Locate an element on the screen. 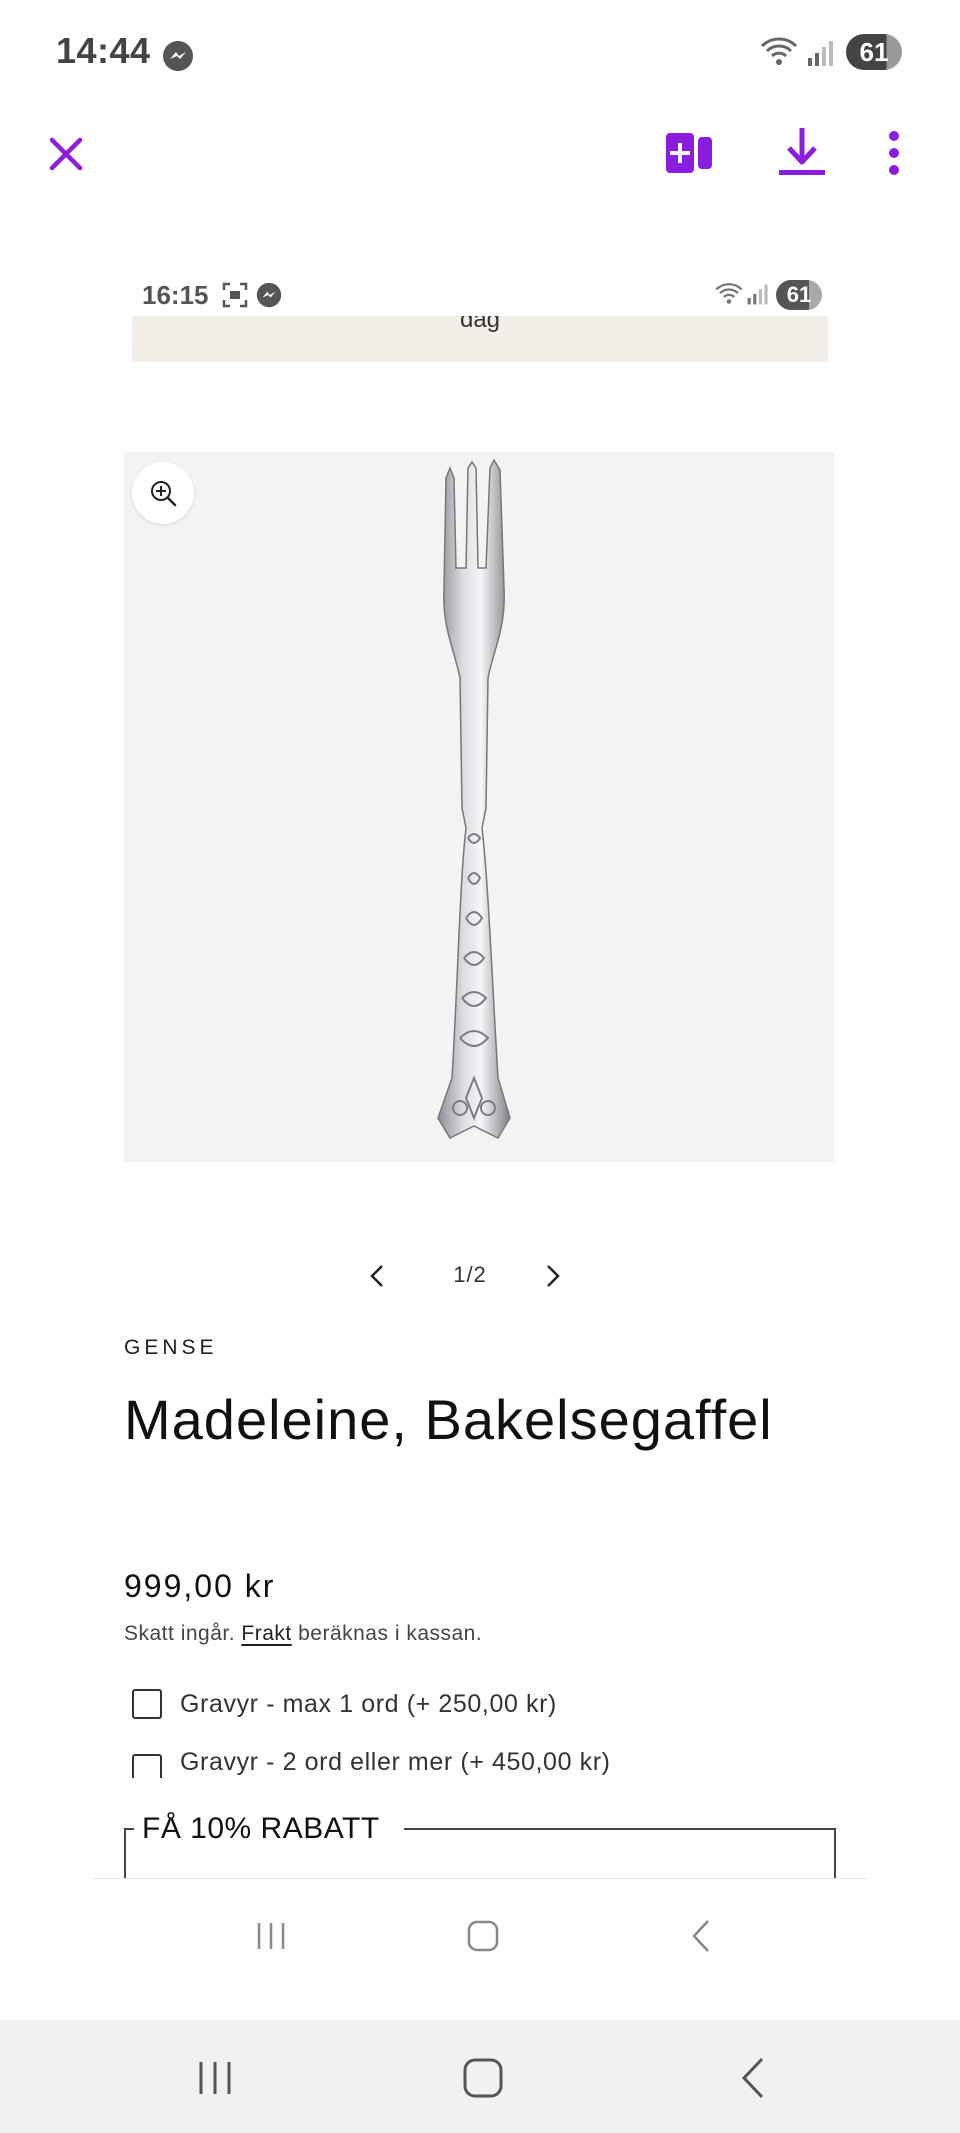 The image size is (960, 2133). add-page-icon is located at coordinates (689, 153).